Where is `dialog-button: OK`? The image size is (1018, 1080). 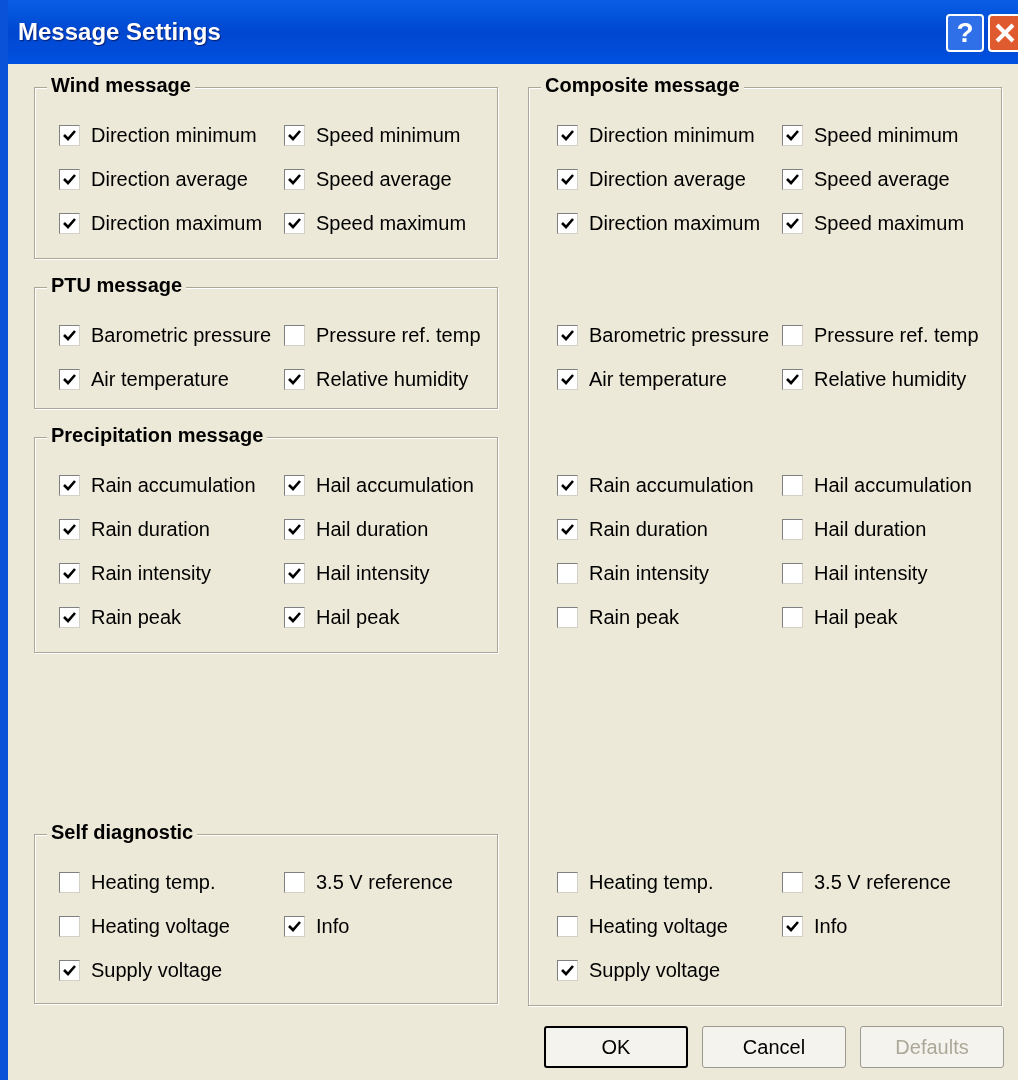
dialog-button: OK is located at coordinates (616, 1047).